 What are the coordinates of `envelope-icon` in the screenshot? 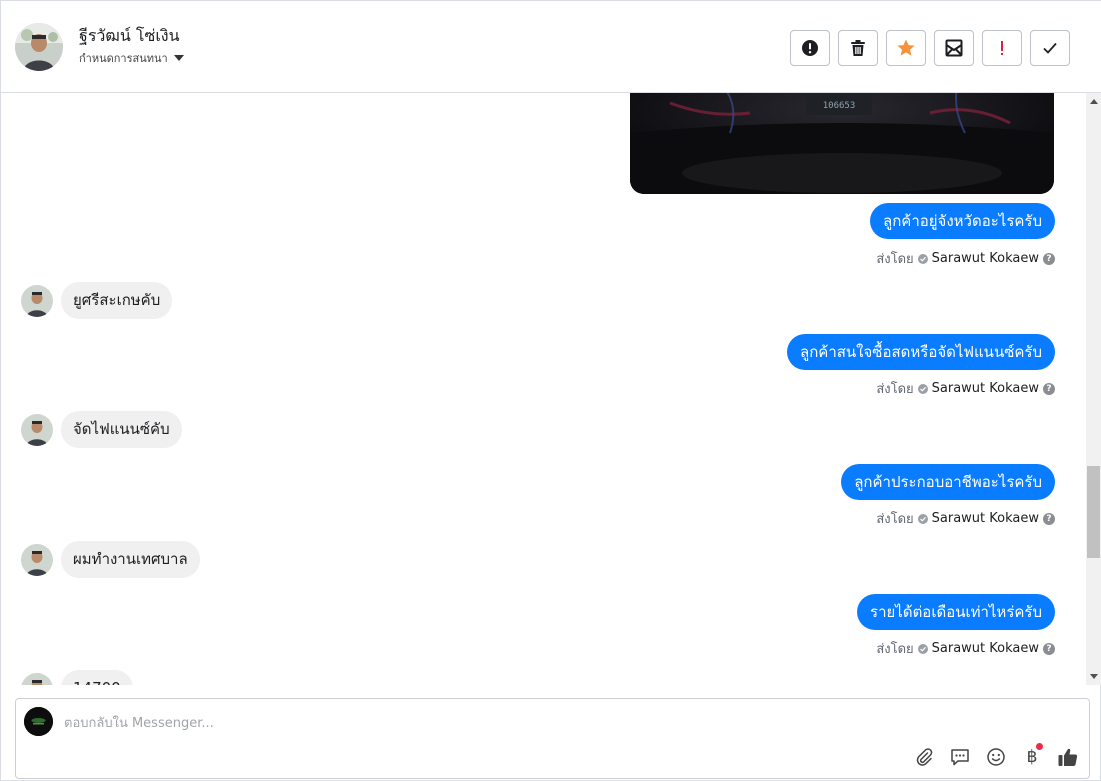 It's located at (954, 48).